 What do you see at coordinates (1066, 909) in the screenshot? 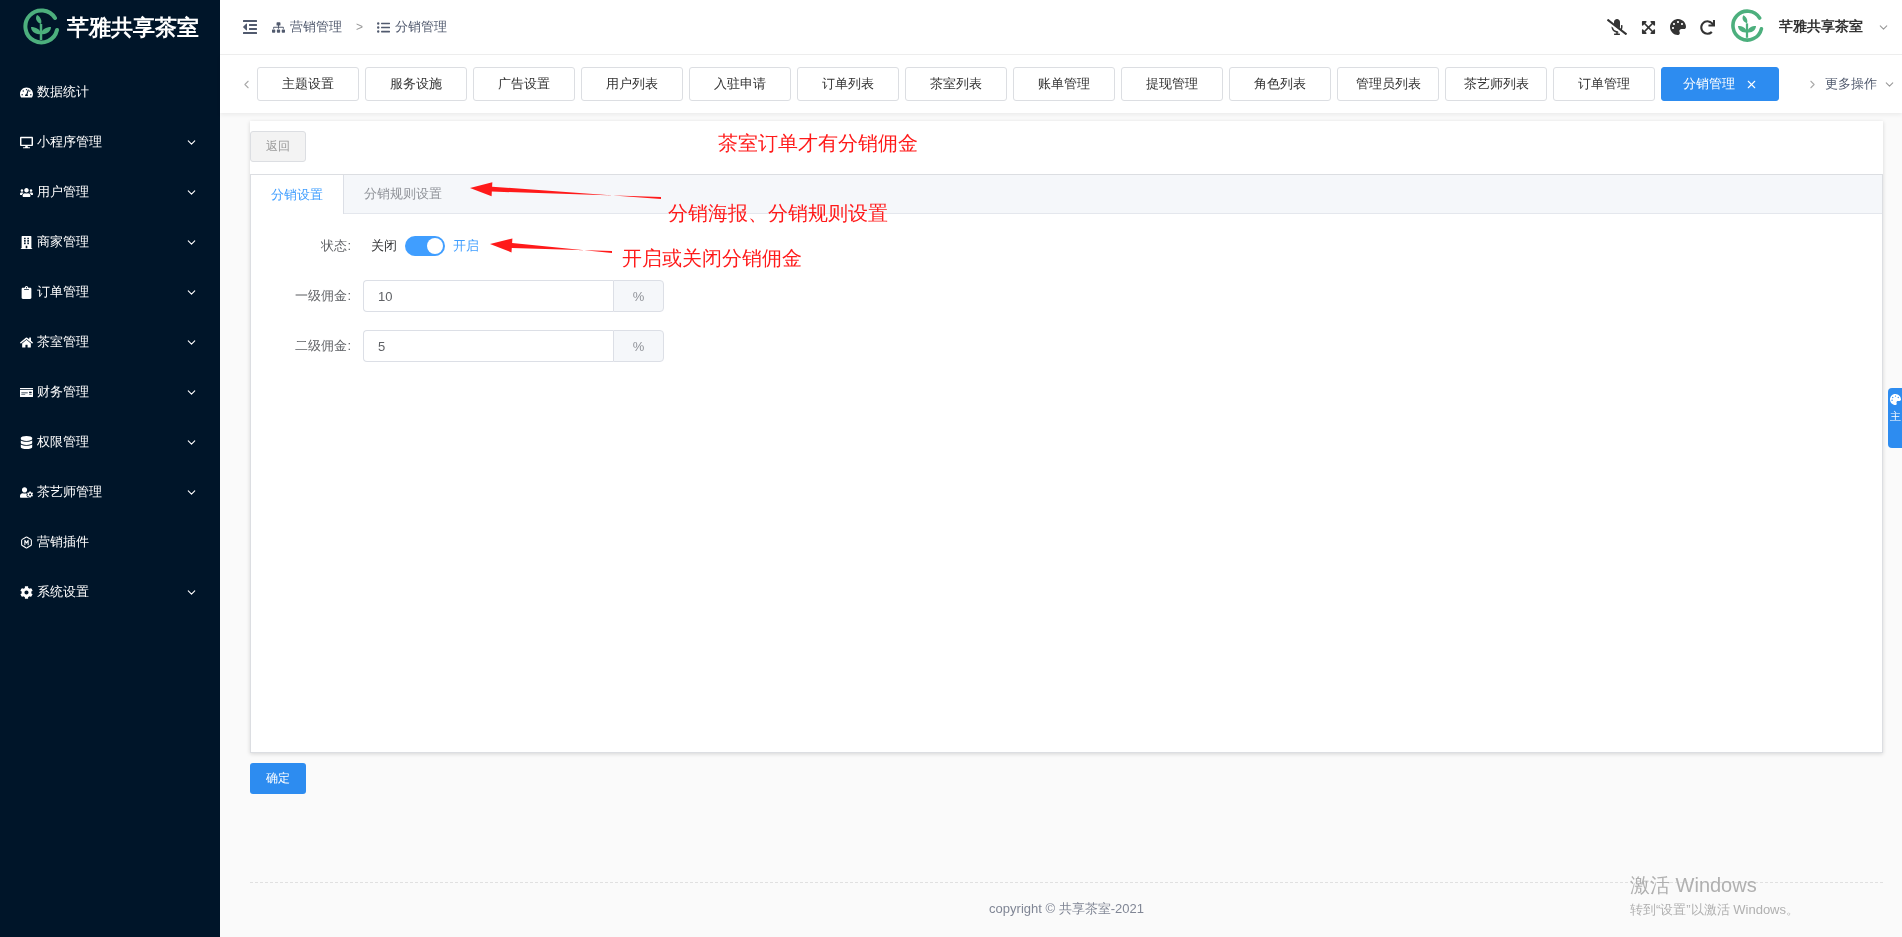
I see `copyright-text: copyright © 共享茶室-2021` at bounding box center [1066, 909].